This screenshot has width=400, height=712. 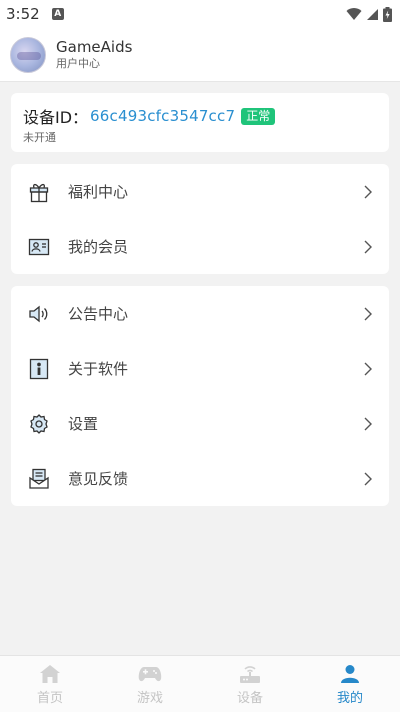 What do you see at coordinates (23, 14) in the screenshot?
I see `status-time: 3:52` at bounding box center [23, 14].